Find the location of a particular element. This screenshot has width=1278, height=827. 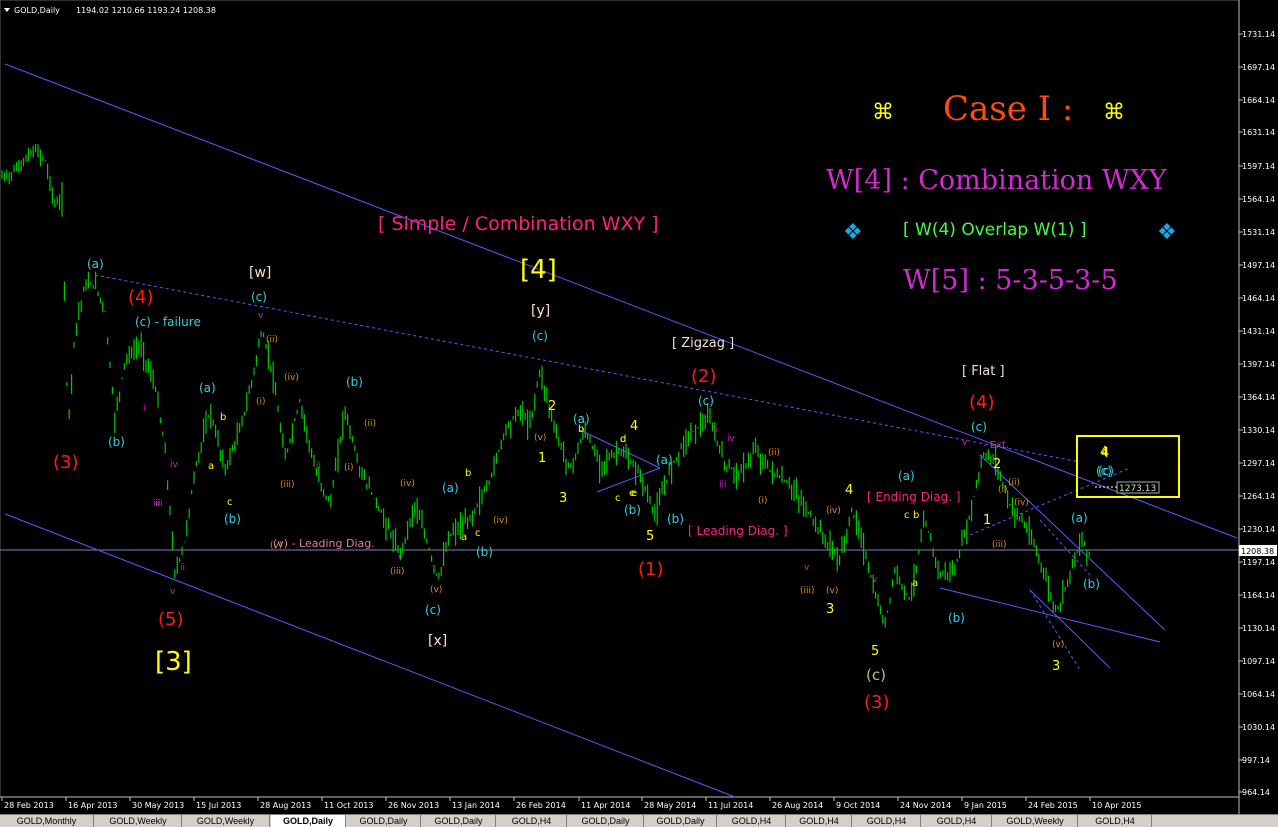

price-tick-label: 1330.14 is located at coordinates (1258, 430).